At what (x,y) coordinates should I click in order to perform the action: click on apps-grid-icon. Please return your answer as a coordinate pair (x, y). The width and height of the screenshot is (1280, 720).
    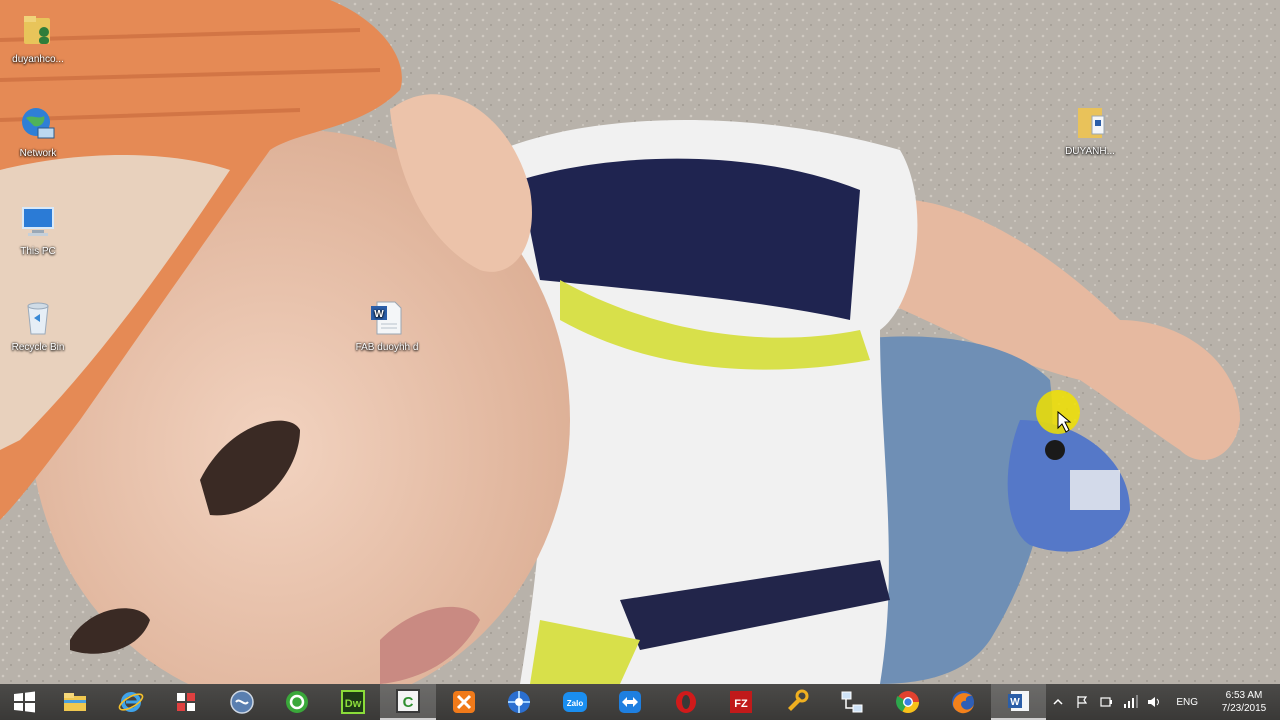
    Looking at the image, I should click on (186, 702).